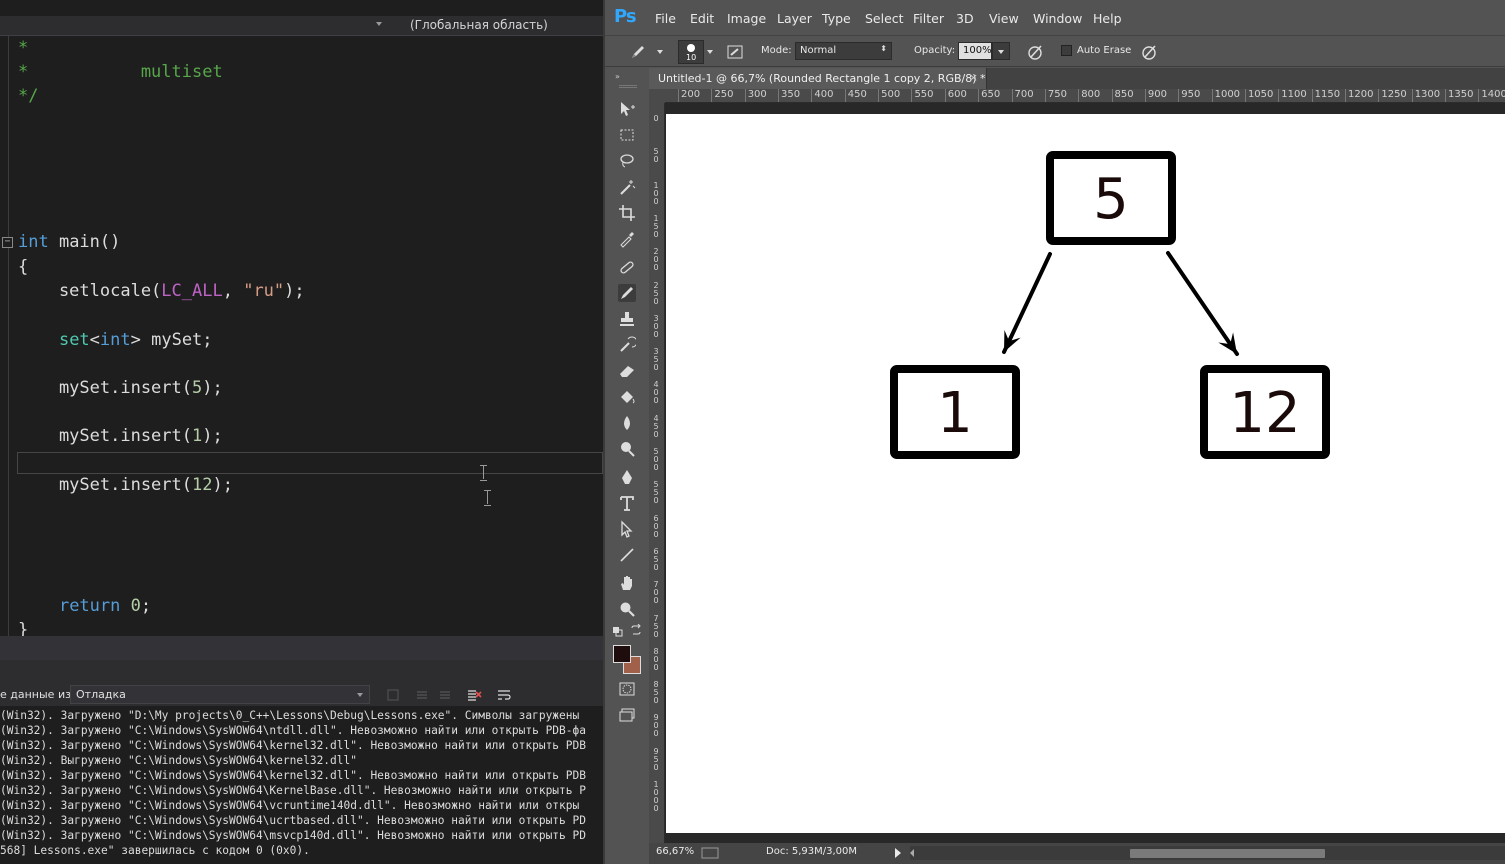 The height and width of the screenshot is (864, 1505). What do you see at coordinates (627, 319) in the screenshot?
I see `clone-stamp-icon` at bounding box center [627, 319].